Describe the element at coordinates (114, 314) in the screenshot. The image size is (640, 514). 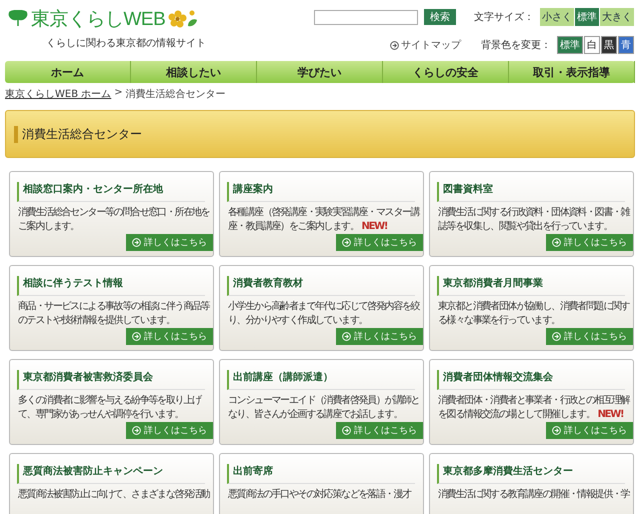
I see `card-description: 商品・サービスによる事故等の相談に伴う商品等のテストや技術情報を提供しています。` at that location.